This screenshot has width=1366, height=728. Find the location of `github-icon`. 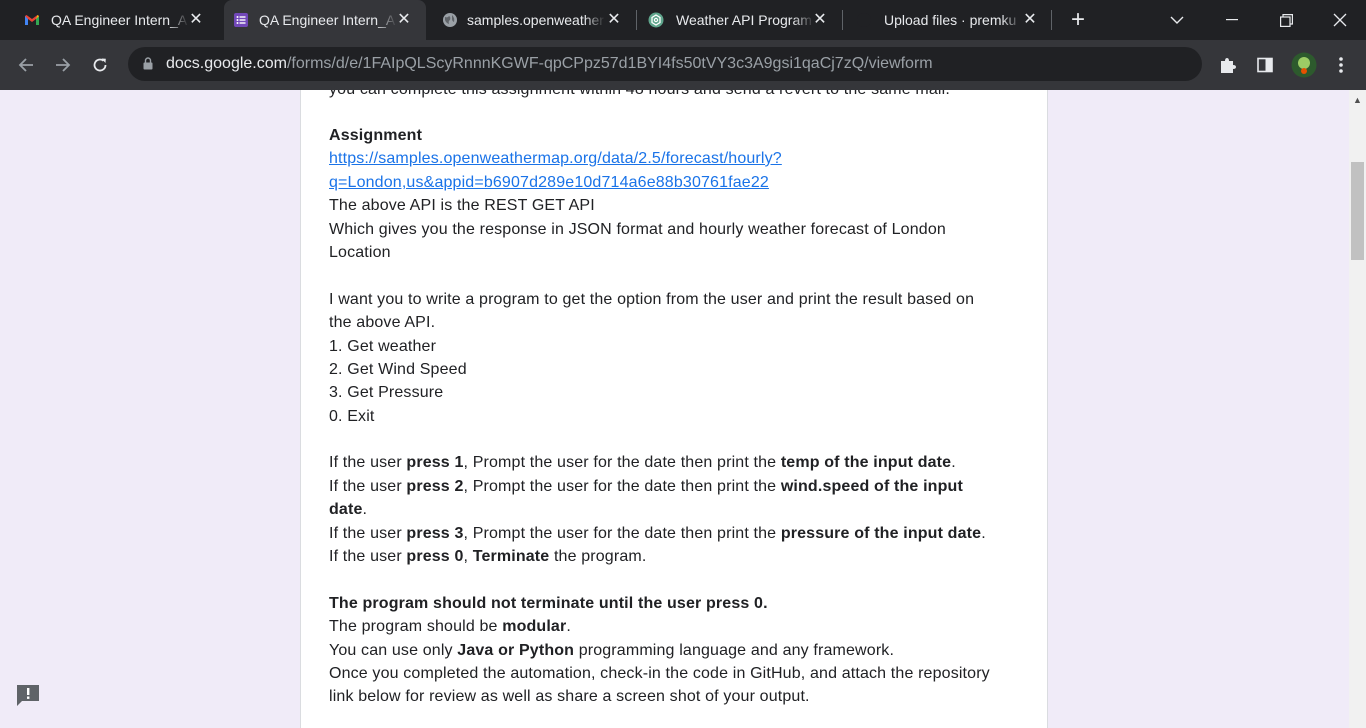

github-icon is located at coordinates (864, 20).